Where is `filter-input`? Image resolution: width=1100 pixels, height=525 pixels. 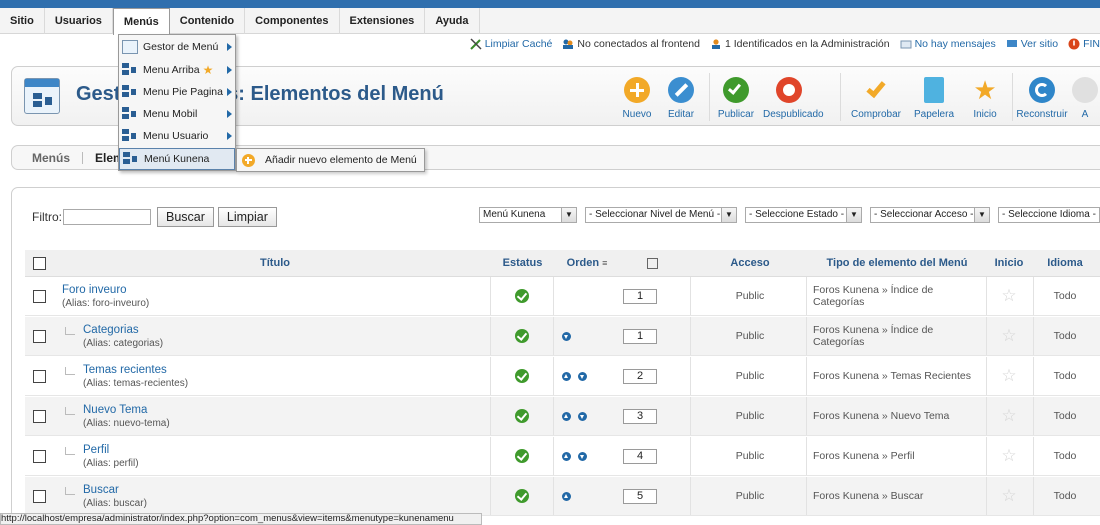 filter-input is located at coordinates (107, 217).